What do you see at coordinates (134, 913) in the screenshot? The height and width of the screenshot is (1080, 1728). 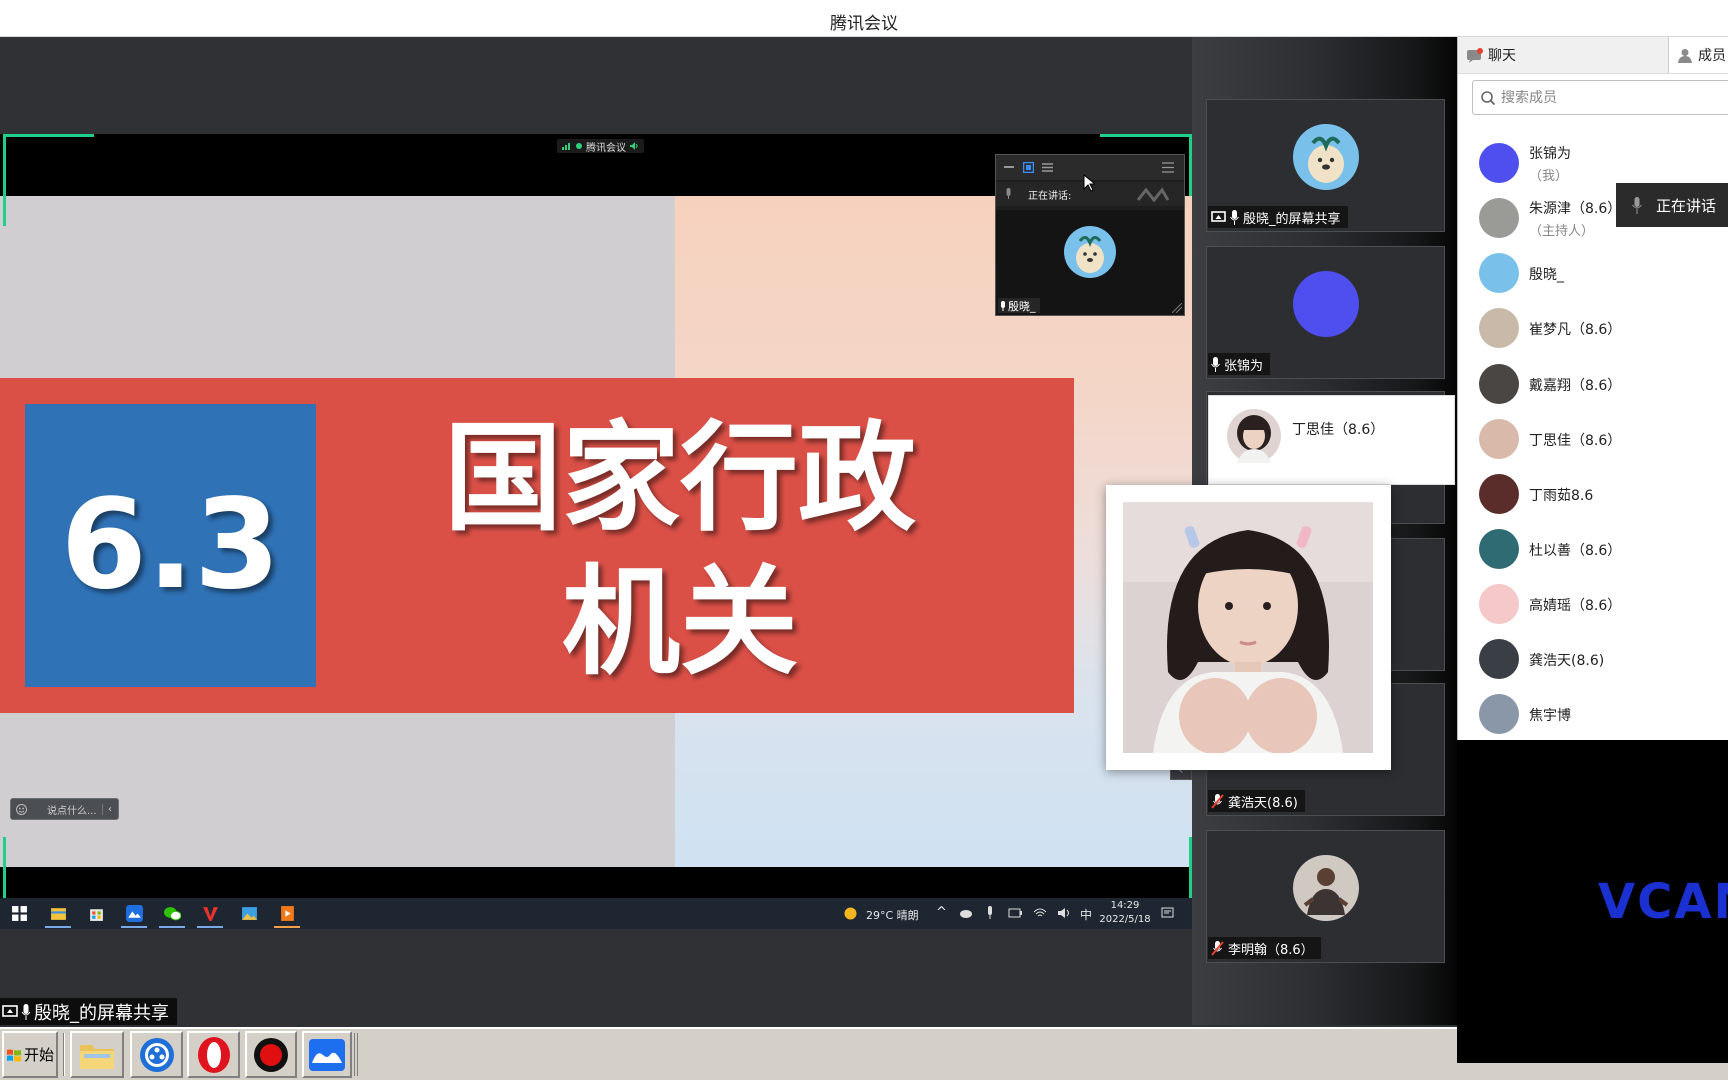 I see `meeting-app-icon` at bounding box center [134, 913].